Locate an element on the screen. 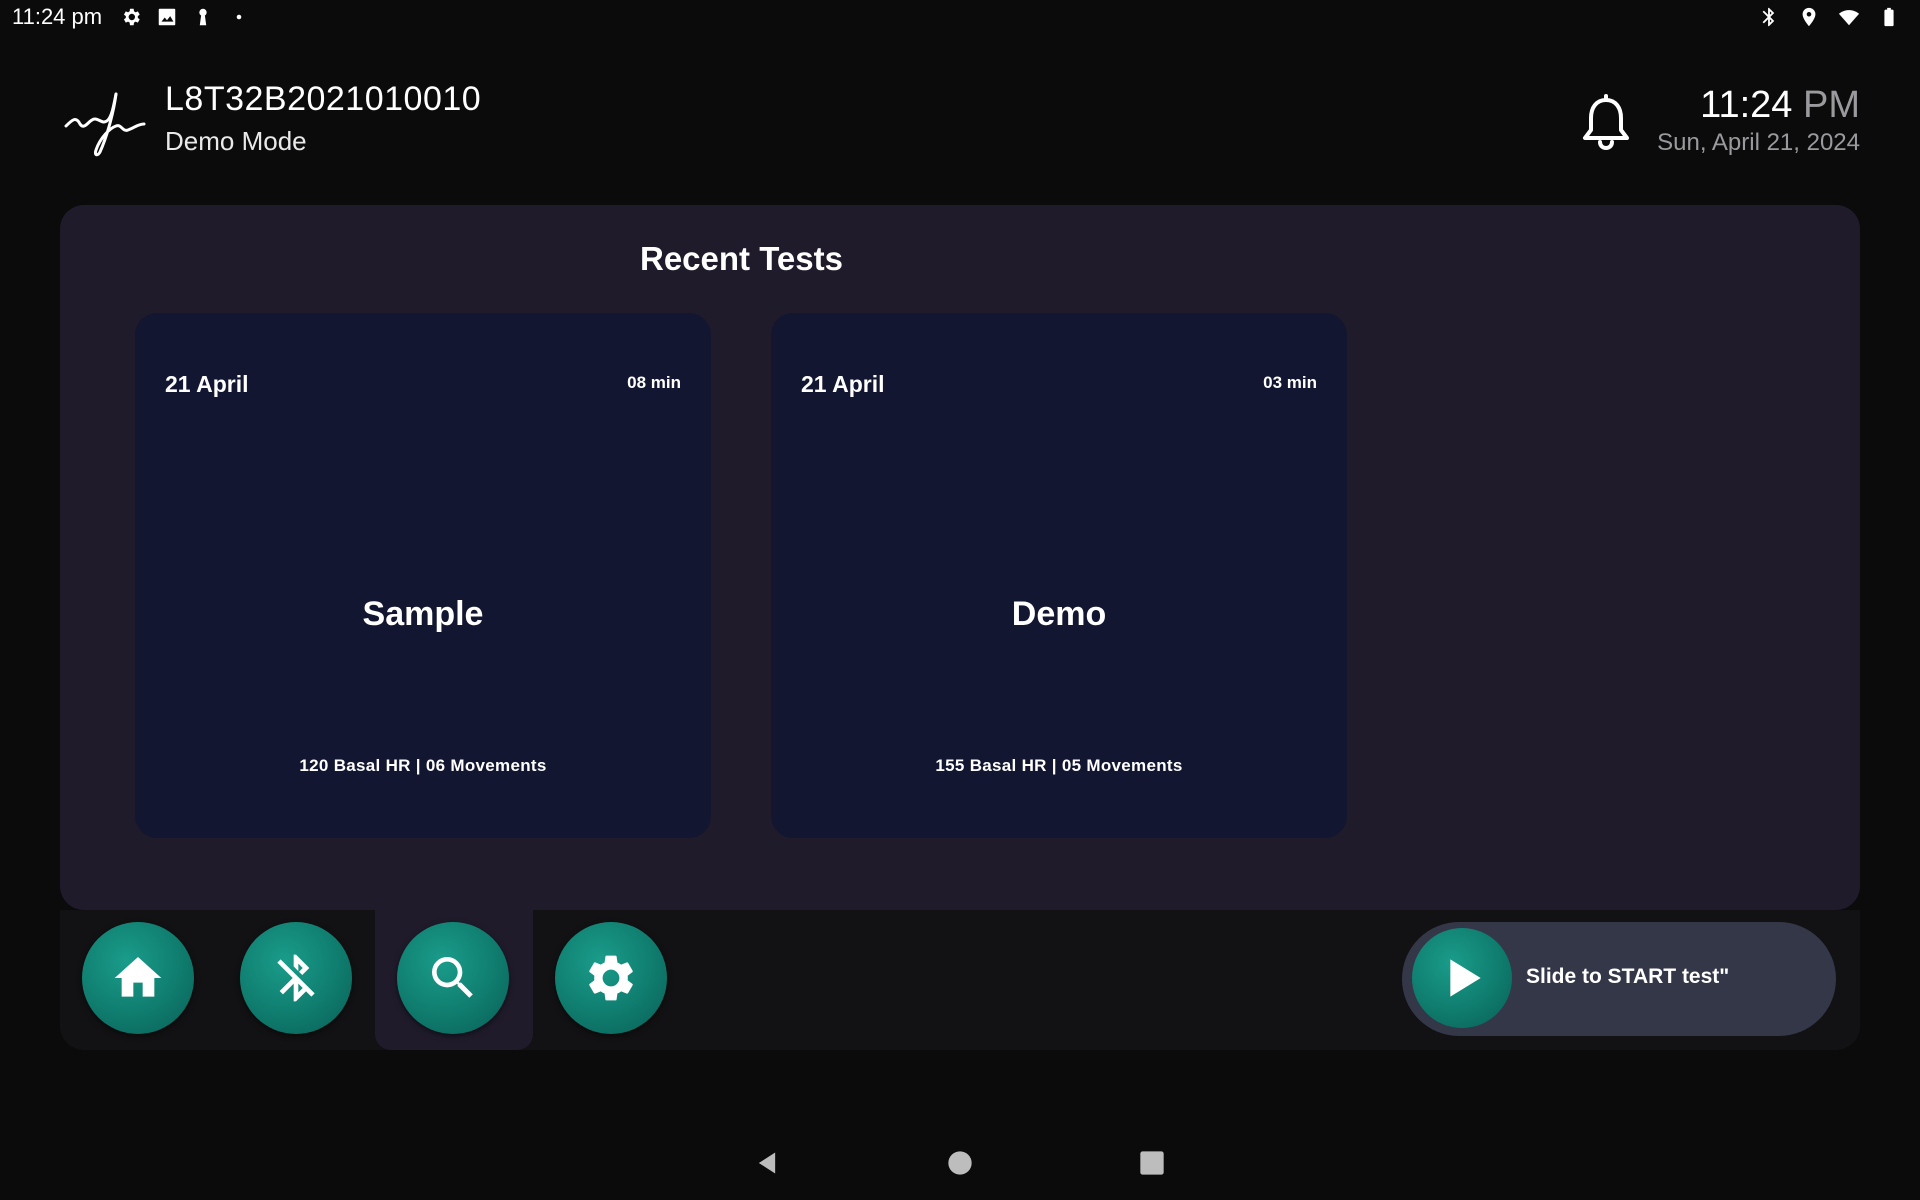 The height and width of the screenshot is (1200, 1920). app-logo is located at coordinates (105, 122).